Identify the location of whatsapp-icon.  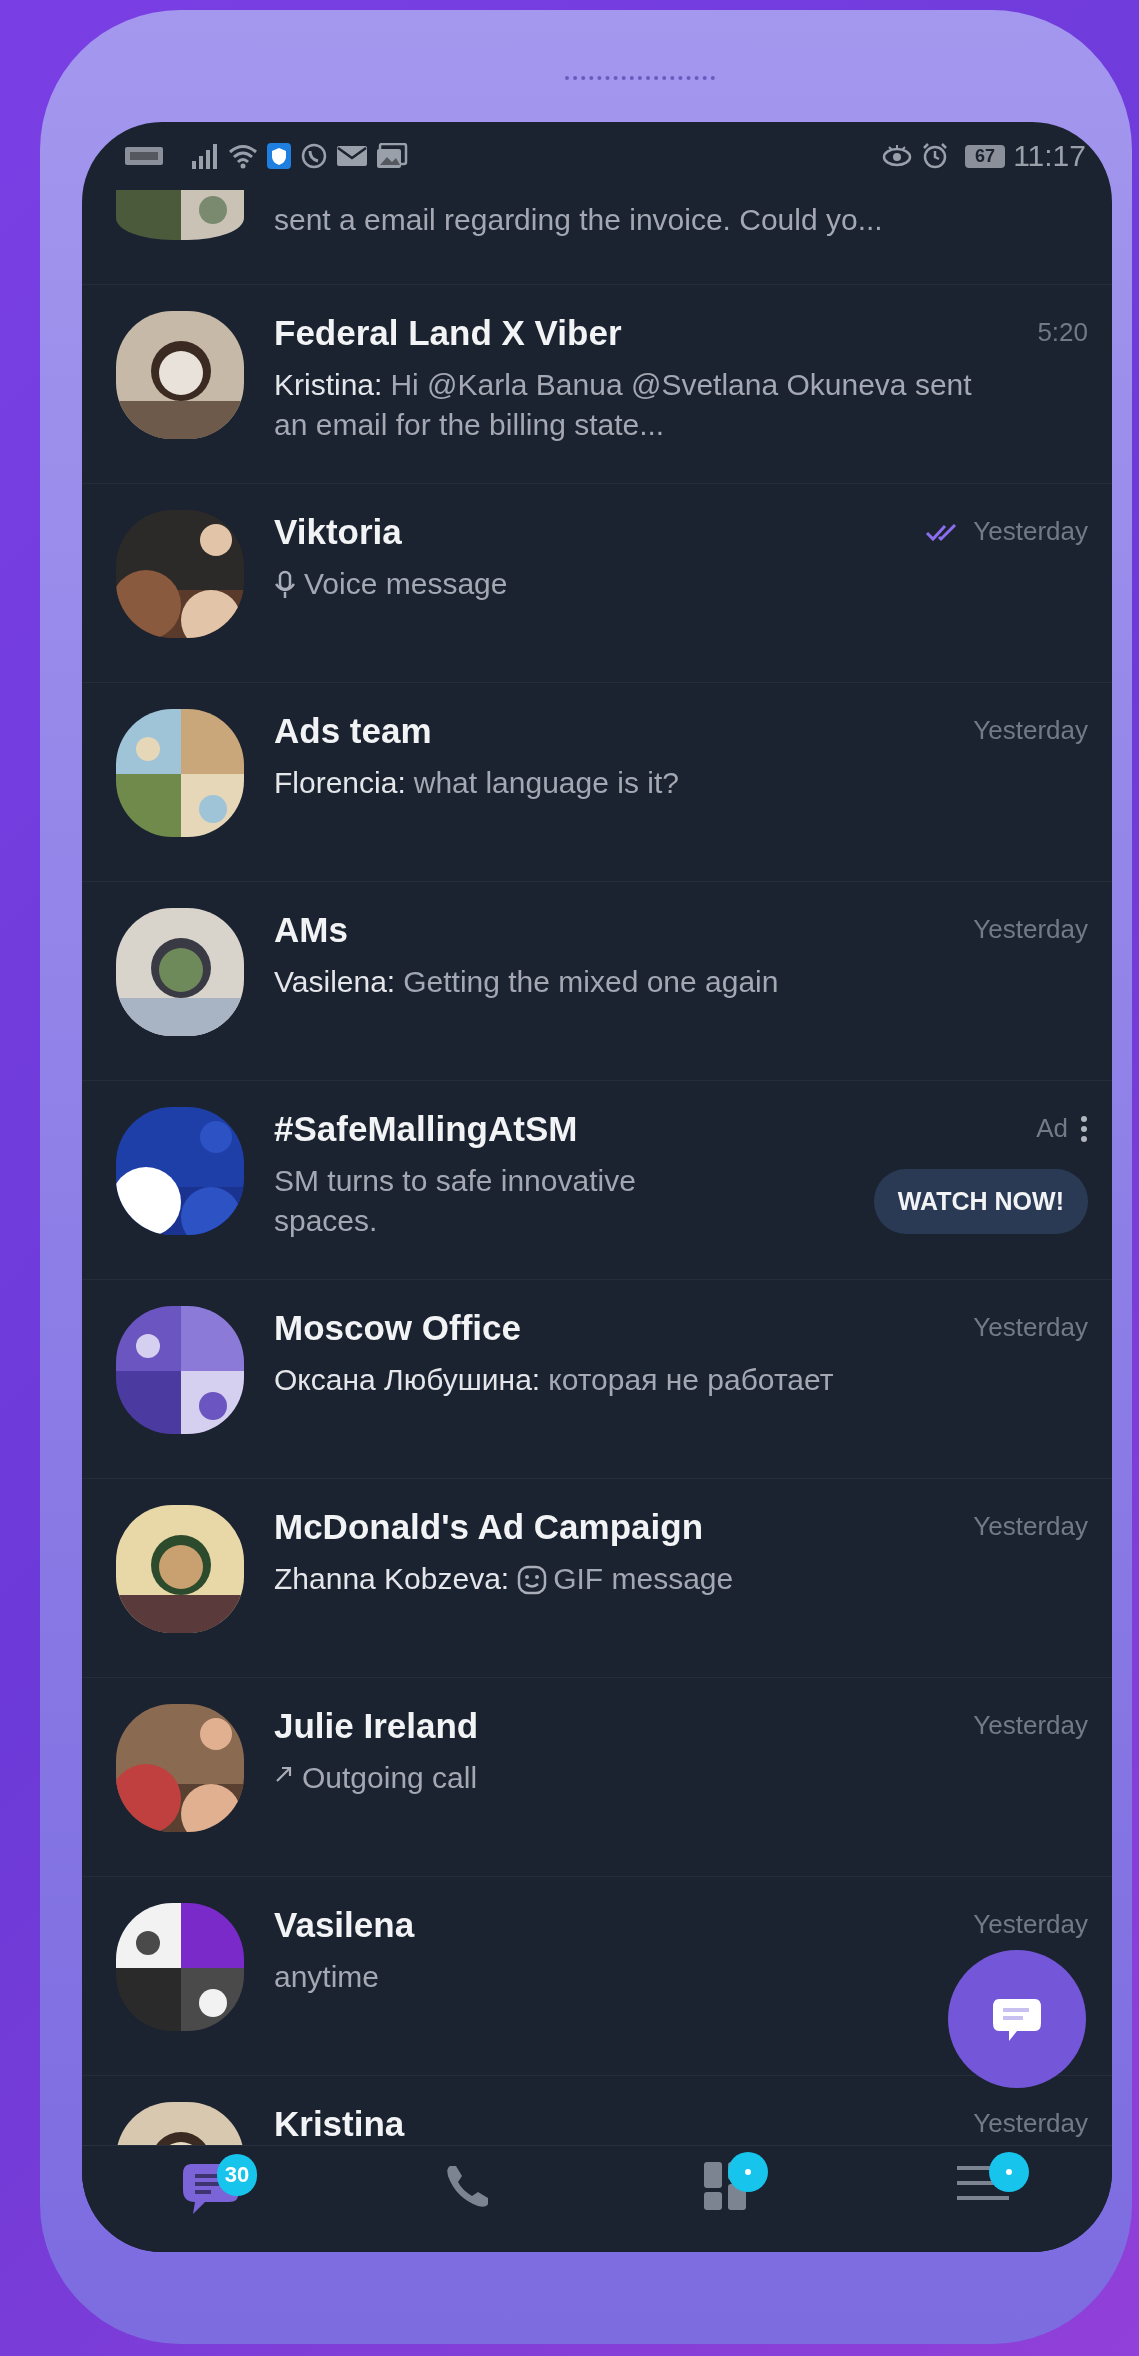
(314, 156).